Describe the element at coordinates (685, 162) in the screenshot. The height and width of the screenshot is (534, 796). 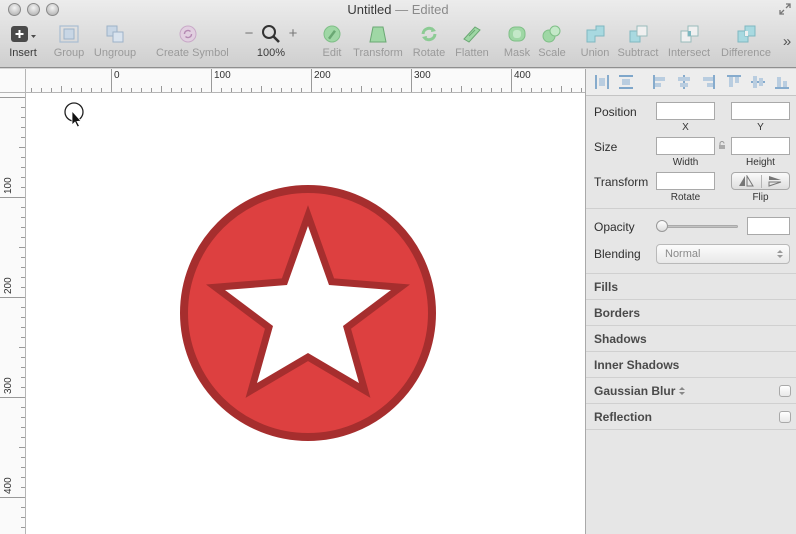
I see `width-label: Width` at that location.